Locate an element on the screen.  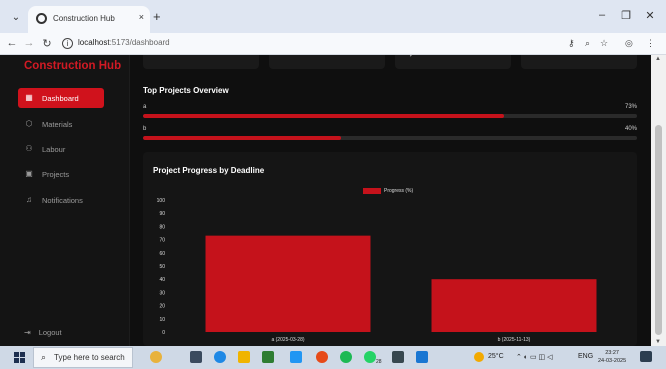
tab-close-button: × is located at coordinates (141, 17).